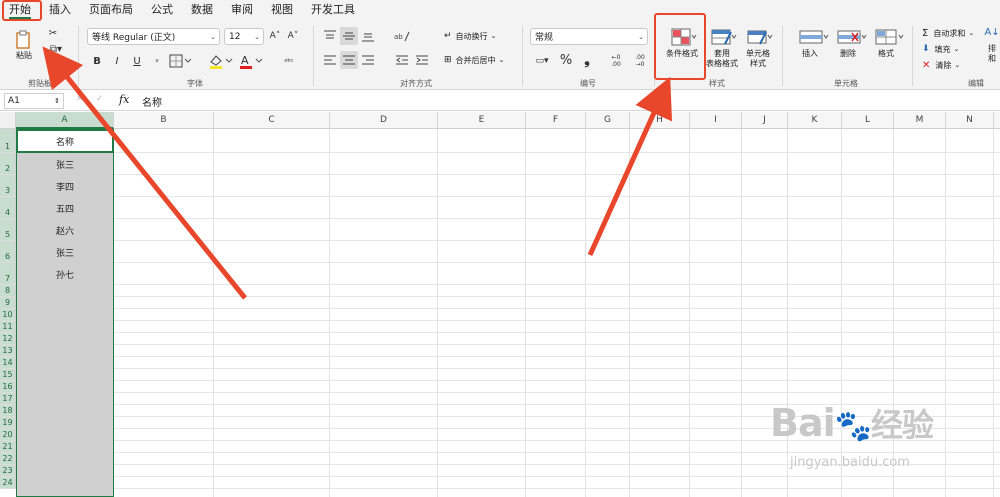 The height and width of the screenshot is (497, 1000). What do you see at coordinates (630, 166) in the screenshot?
I see `arrow-to-conditional-format` at bounding box center [630, 166].